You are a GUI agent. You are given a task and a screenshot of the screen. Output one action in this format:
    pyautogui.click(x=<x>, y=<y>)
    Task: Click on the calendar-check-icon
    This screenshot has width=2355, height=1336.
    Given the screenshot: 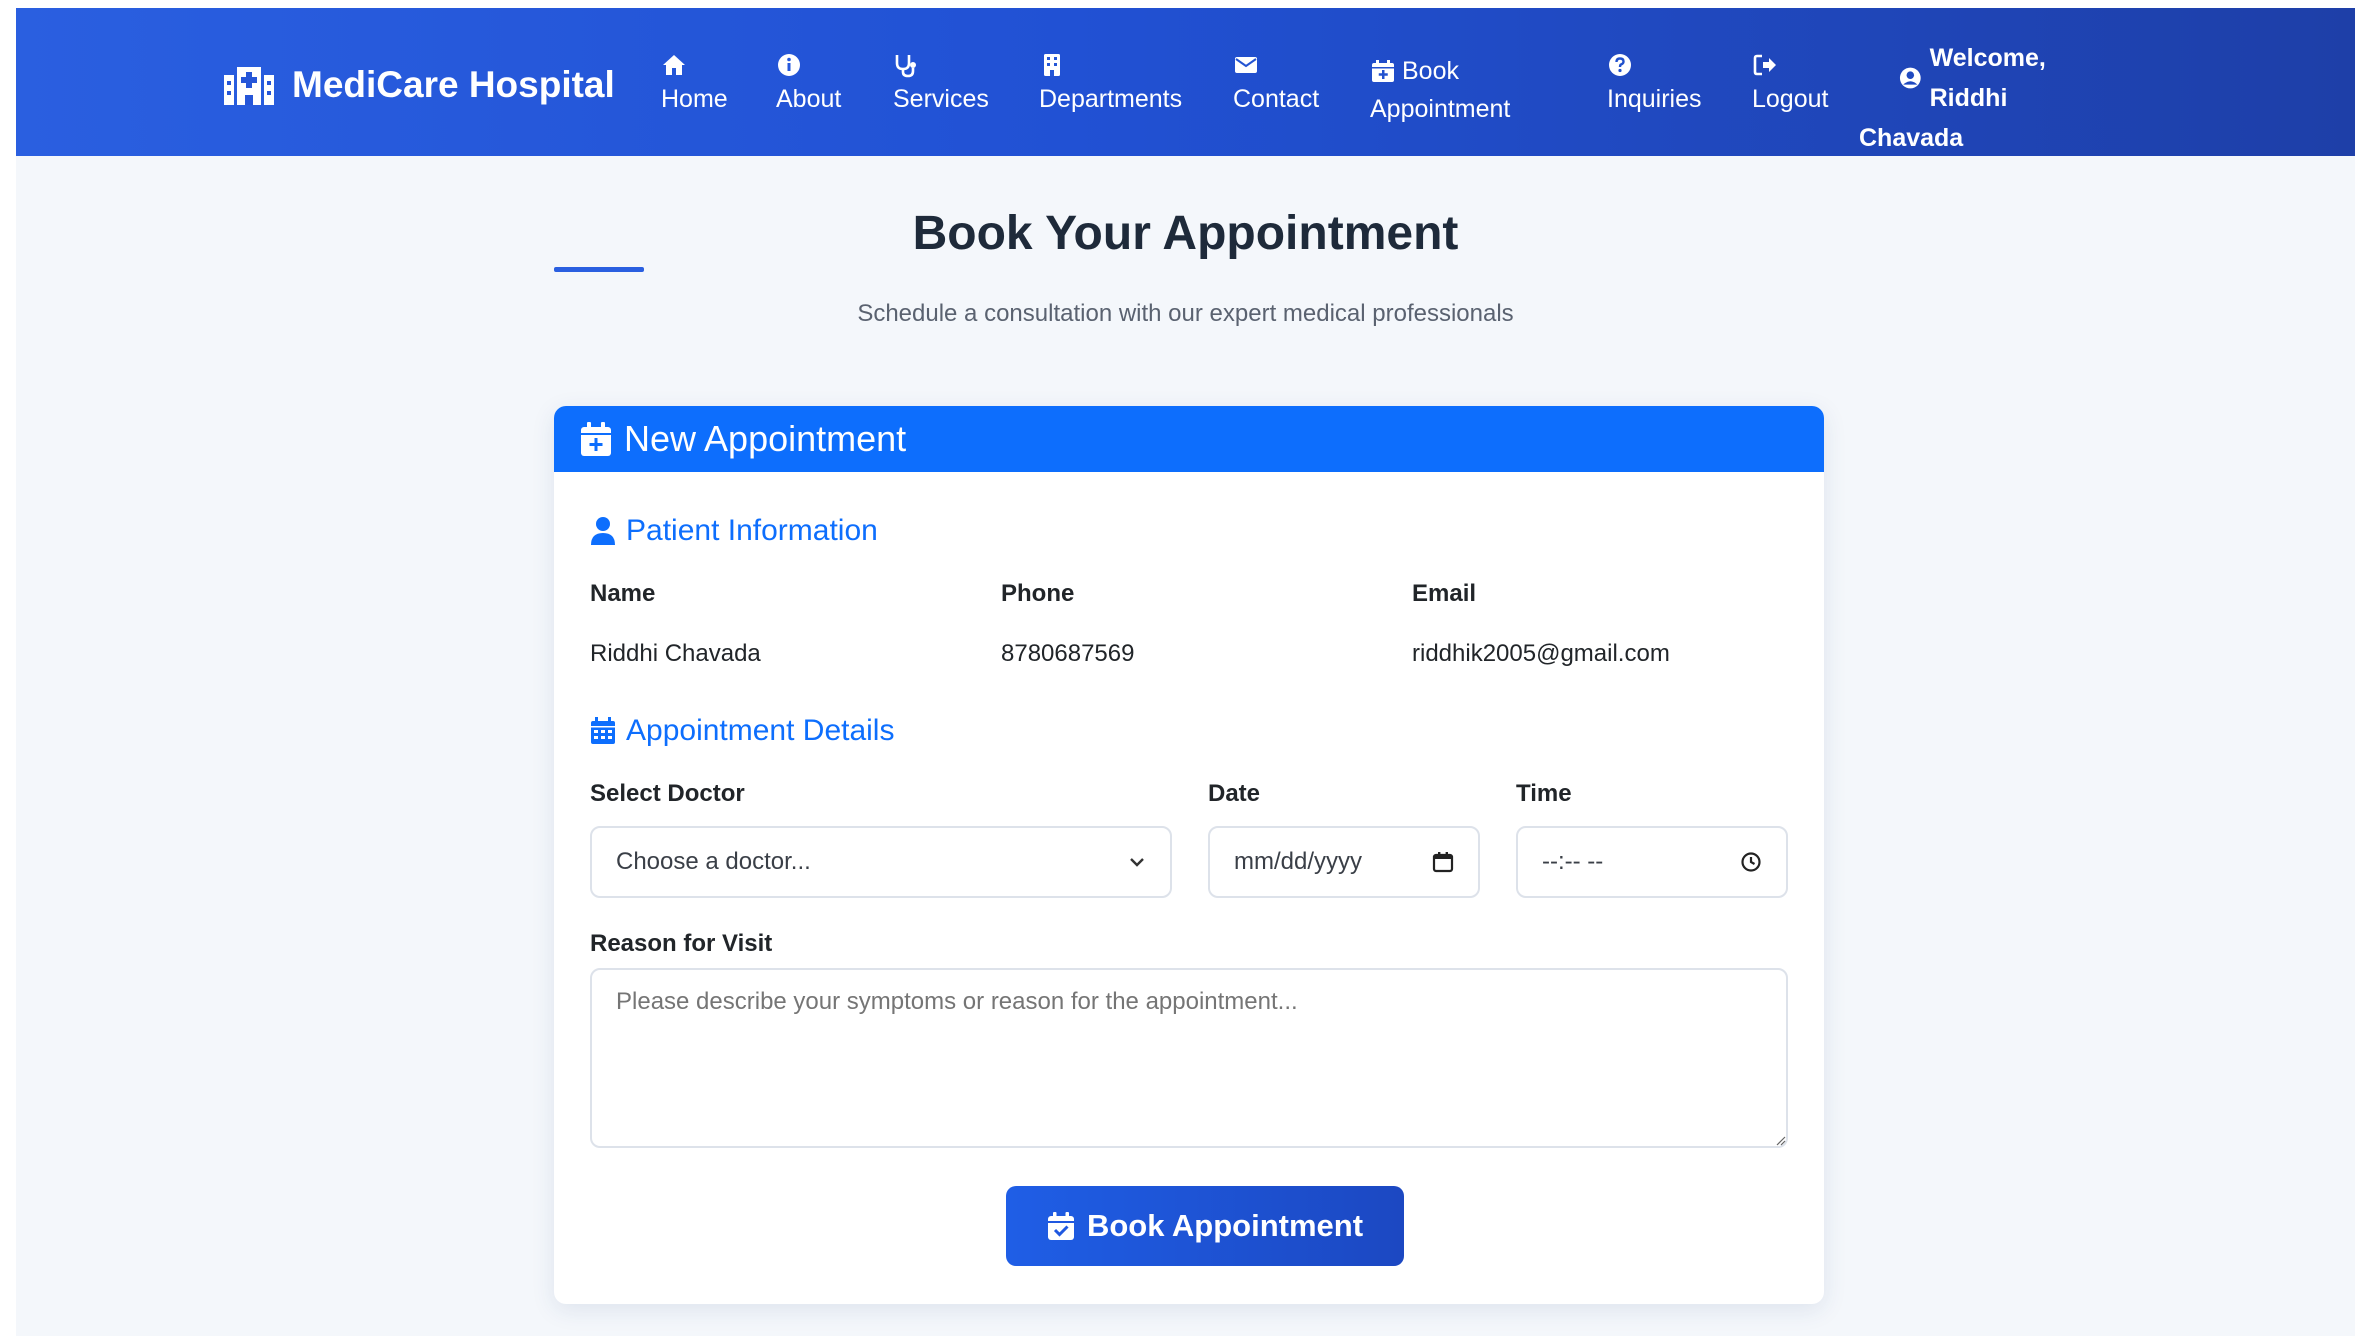 What is the action you would take?
    pyautogui.click(x=1060, y=1226)
    